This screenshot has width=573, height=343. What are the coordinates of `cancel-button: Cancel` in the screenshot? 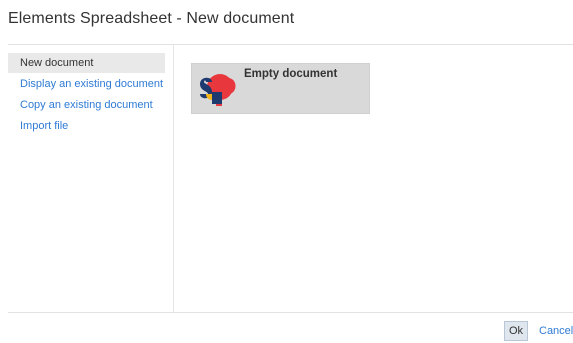 It's located at (556, 331).